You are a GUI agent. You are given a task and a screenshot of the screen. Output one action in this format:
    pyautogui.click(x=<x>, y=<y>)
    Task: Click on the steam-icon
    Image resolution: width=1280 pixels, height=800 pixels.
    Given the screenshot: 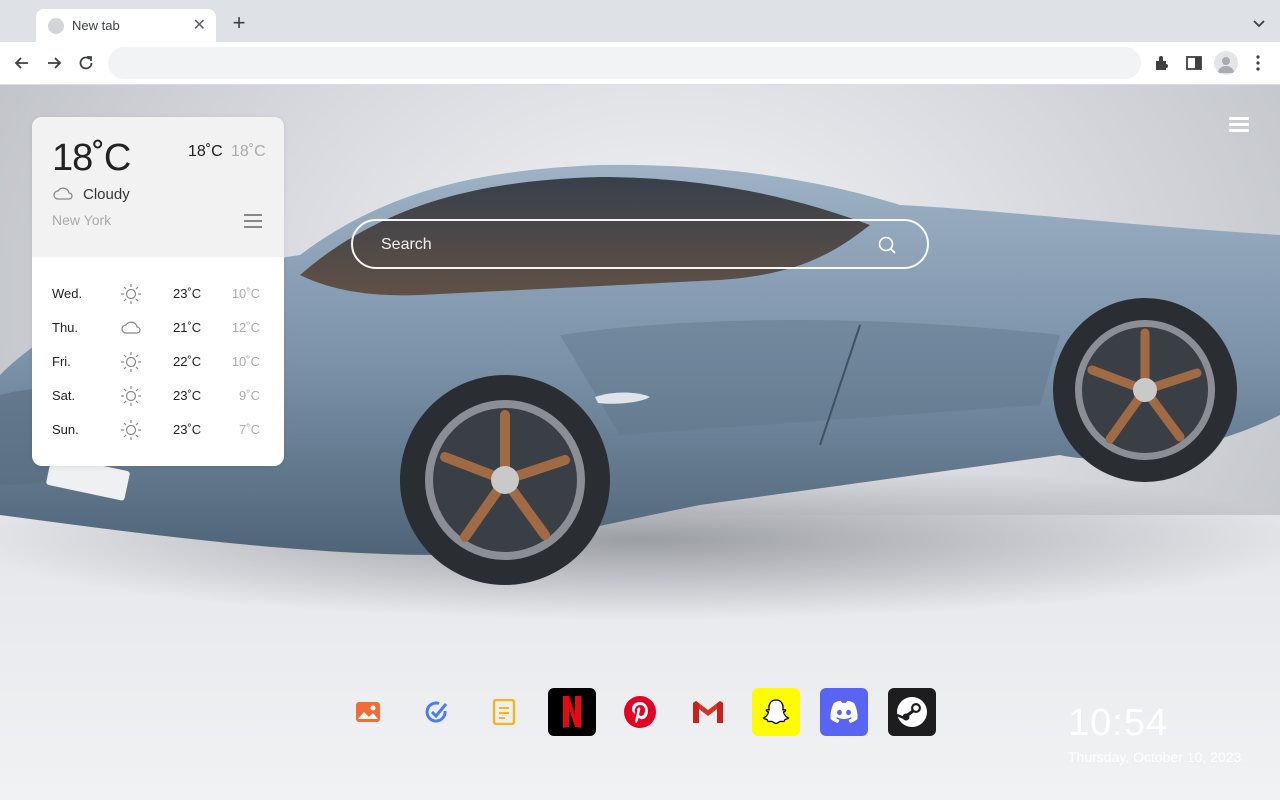 What is the action you would take?
    pyautogui.click(x=911, y=712)
    